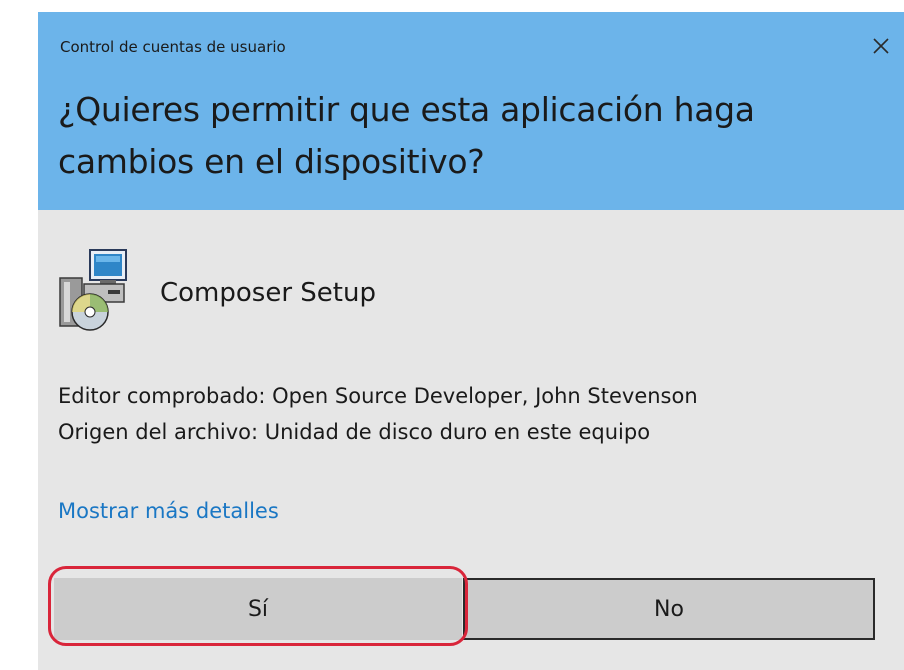  I want to click on no-button: No, so click(669, 609).